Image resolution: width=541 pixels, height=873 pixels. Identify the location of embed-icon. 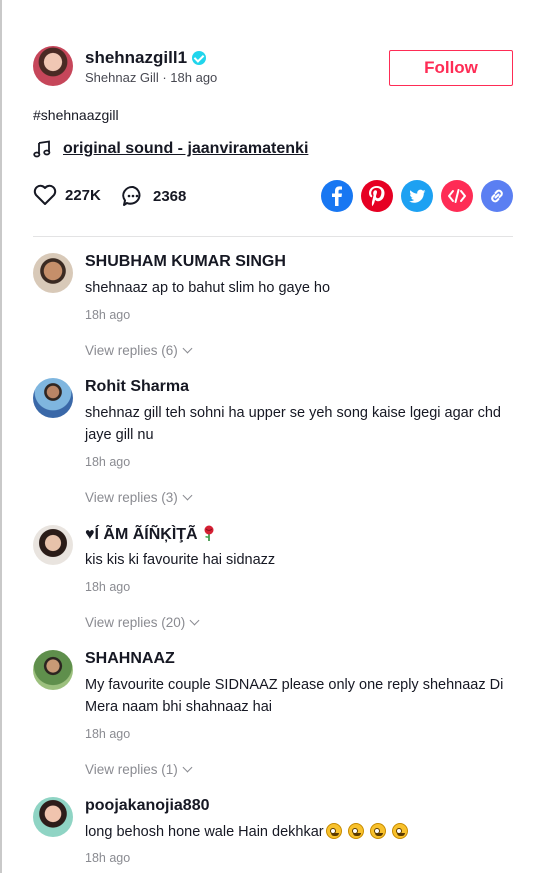
(457, 196).